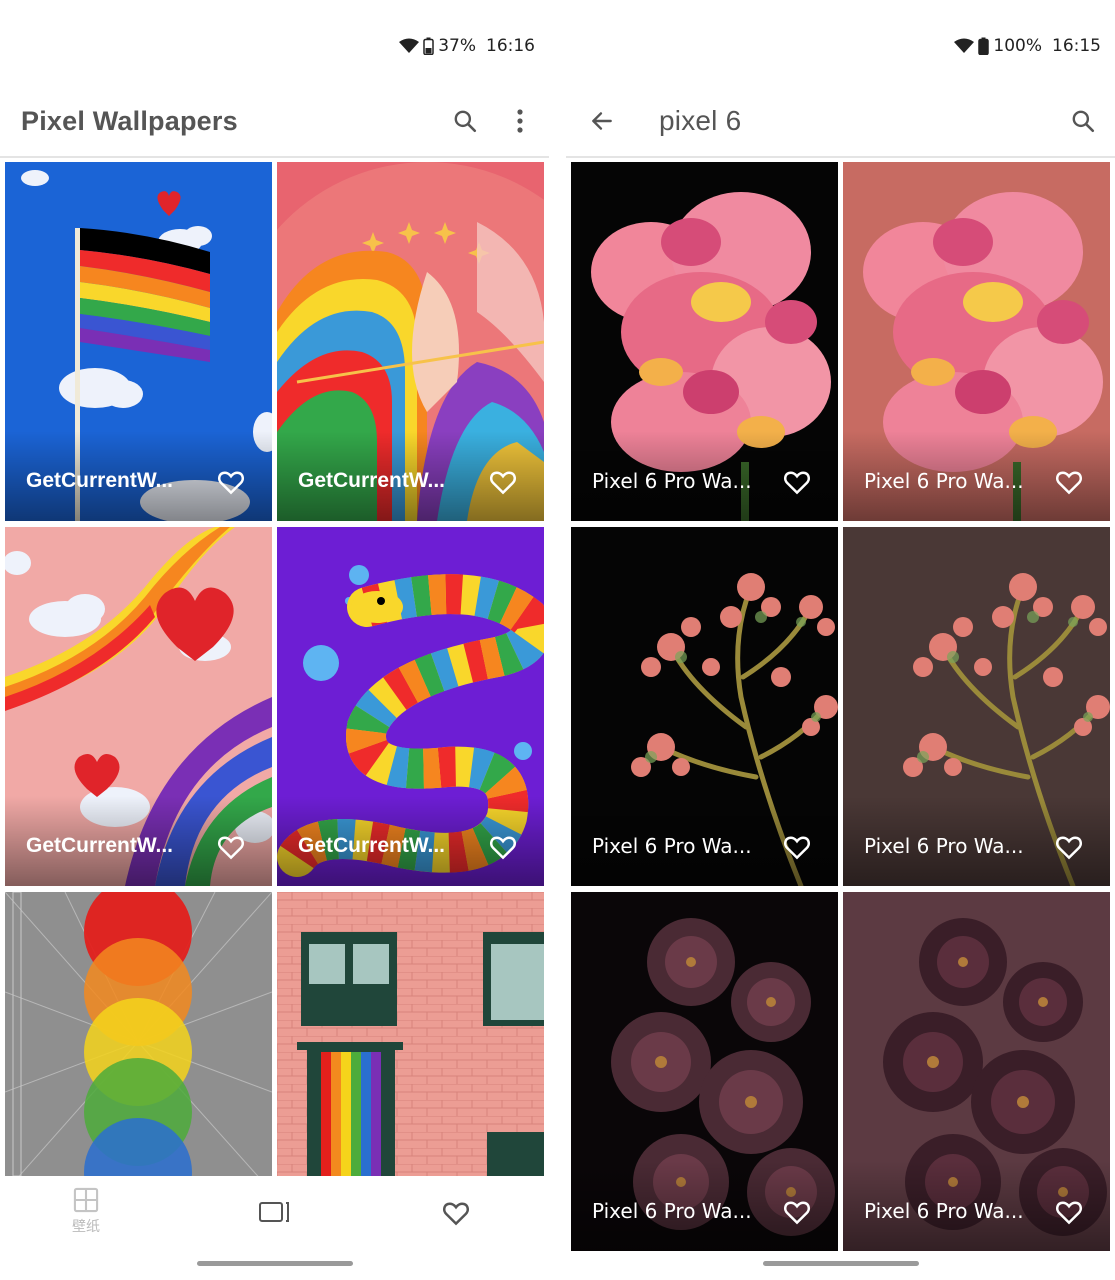 The image size is (1115, 1280). What do you see at coordinates (86, 1227) in the screenshot?
I see `nav-wallpapers-label: 壁纸` at bounding box center [86, 1227].